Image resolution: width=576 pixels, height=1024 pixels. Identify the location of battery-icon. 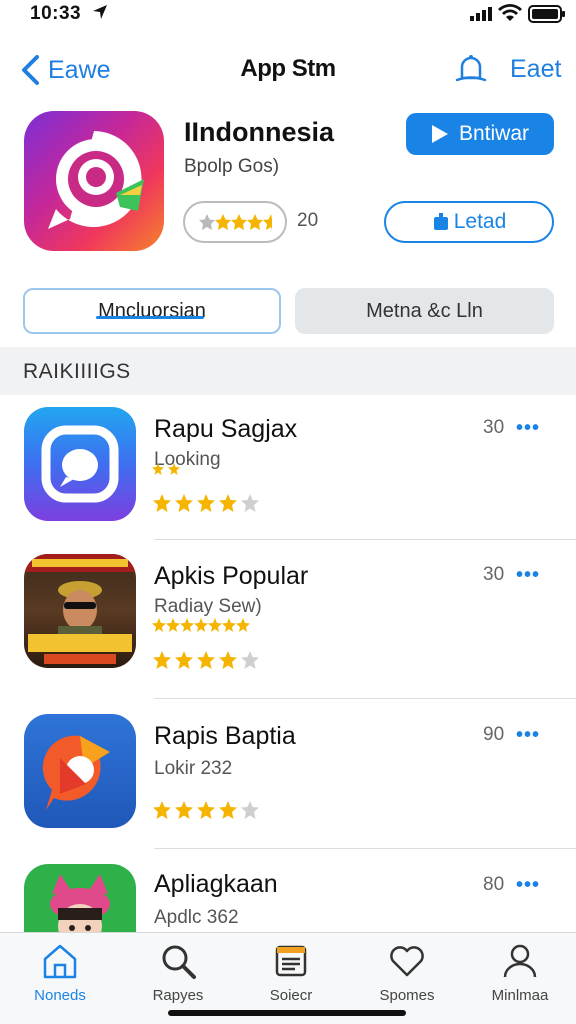
(546, 14).